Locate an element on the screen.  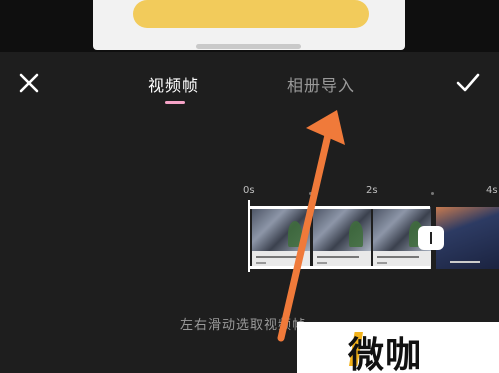
ruler-label-4s: 4s is located at coordinates (492, 190).